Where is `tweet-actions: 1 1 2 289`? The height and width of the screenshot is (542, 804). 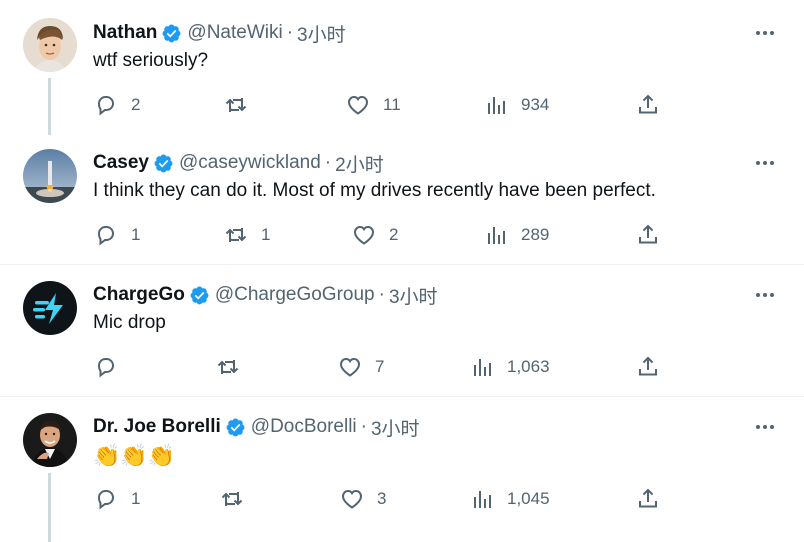 tweet-actions: 1 1 2 289 is located at coordinates (402, 235).